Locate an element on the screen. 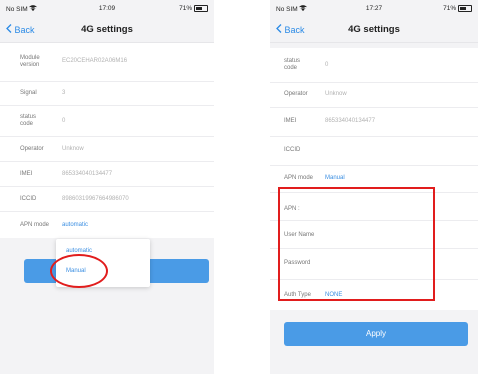 This screenshot has height=374, width=478. row-value: 3 is located at coordinates (64, 93).